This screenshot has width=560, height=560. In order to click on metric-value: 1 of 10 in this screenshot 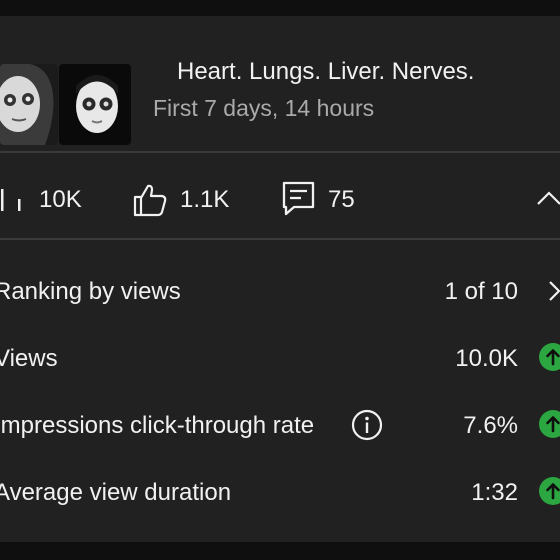, I will do `click(481, 291)`.